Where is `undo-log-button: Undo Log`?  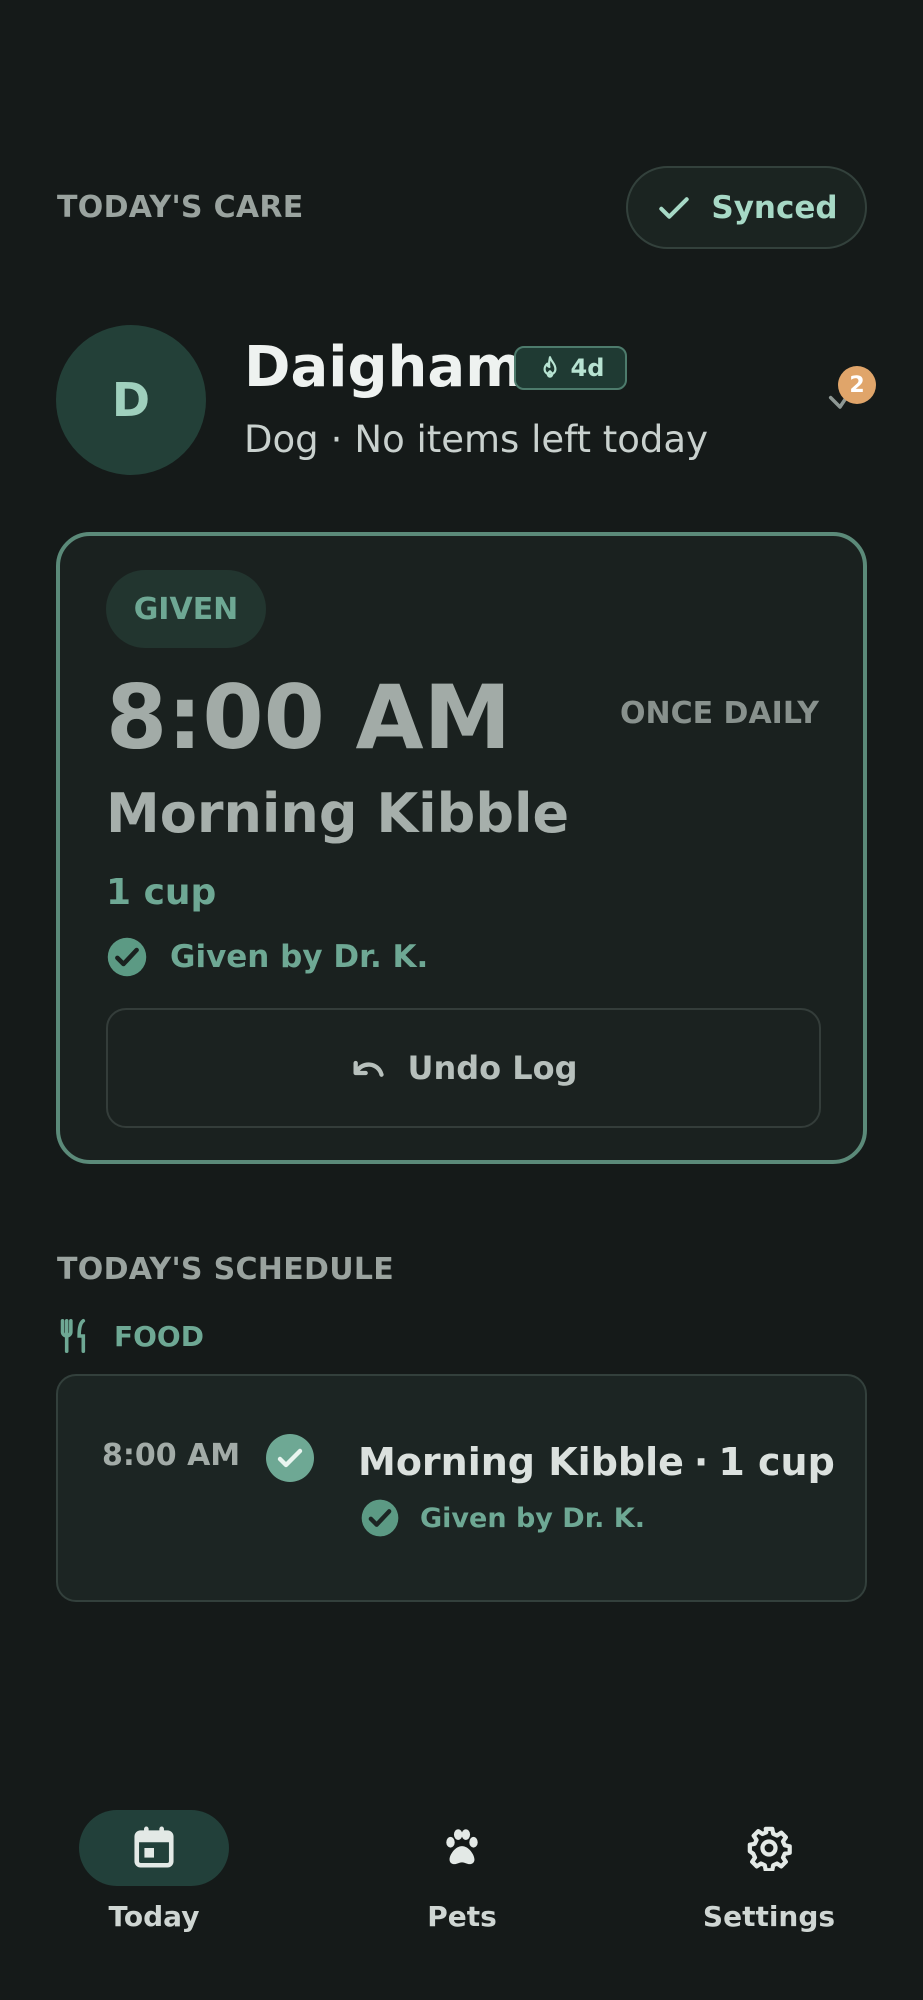 undo-log-button: Undo Log is located at coordinates (463, 1068).